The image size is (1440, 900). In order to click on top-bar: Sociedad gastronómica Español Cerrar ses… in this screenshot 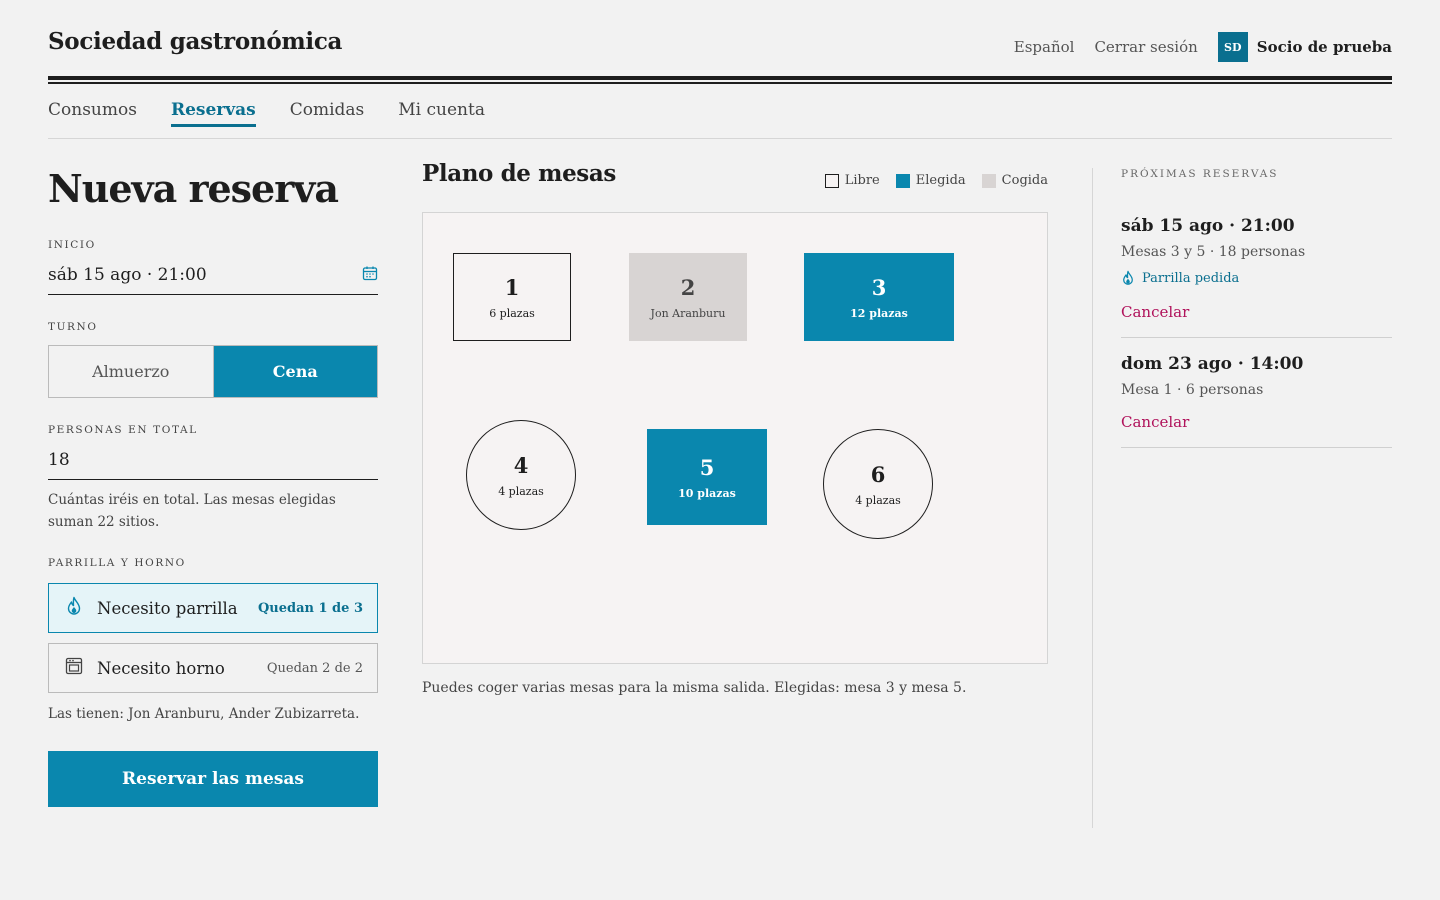, I will do `click(720, 42)`.